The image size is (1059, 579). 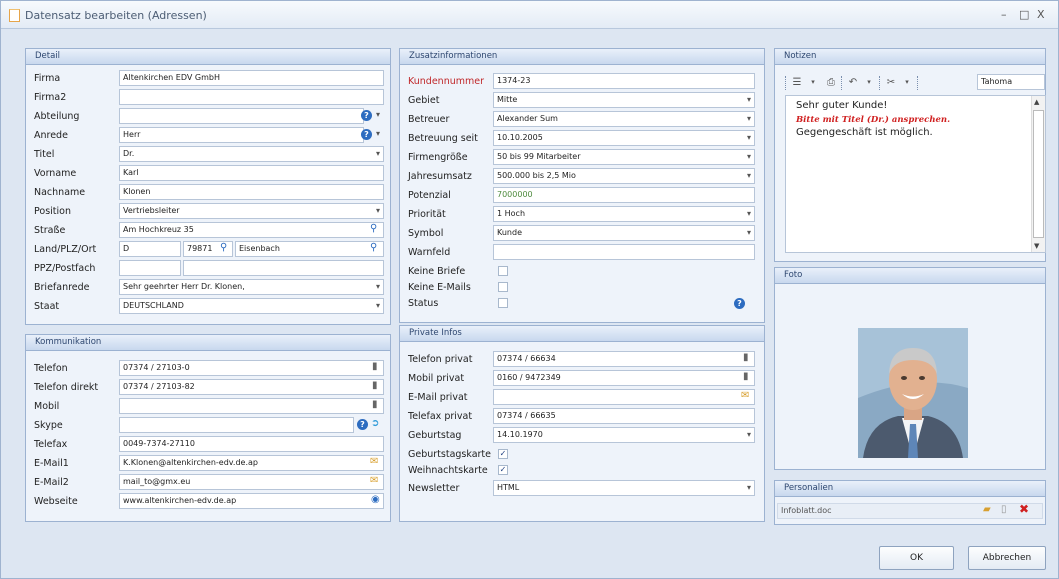 I want to click on contact-photo, so click(x=913, y=393).